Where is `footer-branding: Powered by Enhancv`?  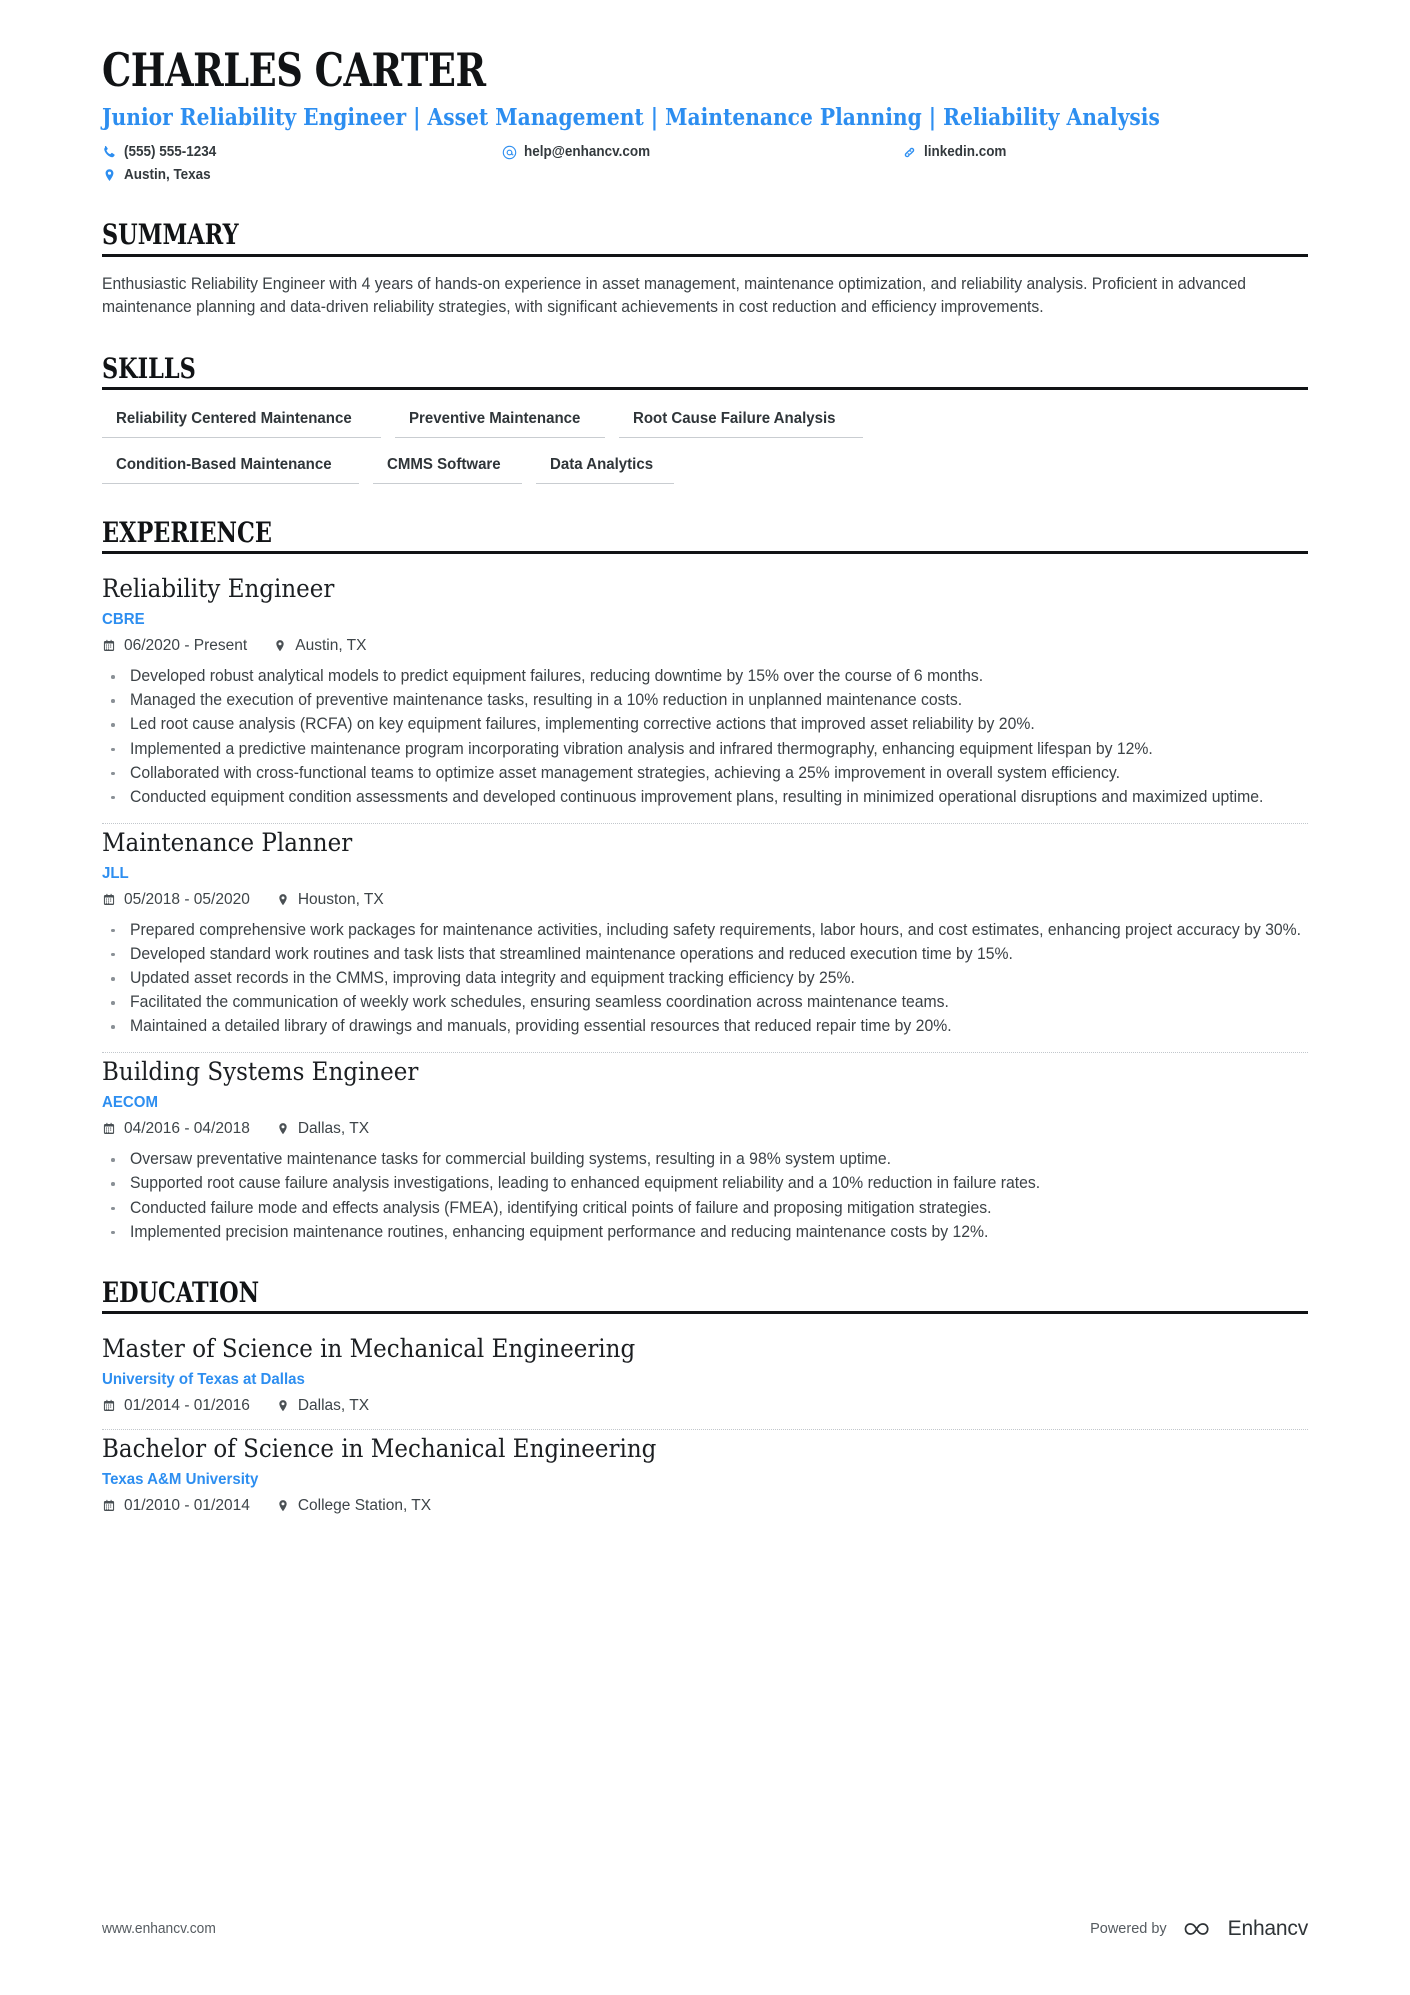
footer-branding: Powered by Enhancv is located at coordinates (1199, 1929).